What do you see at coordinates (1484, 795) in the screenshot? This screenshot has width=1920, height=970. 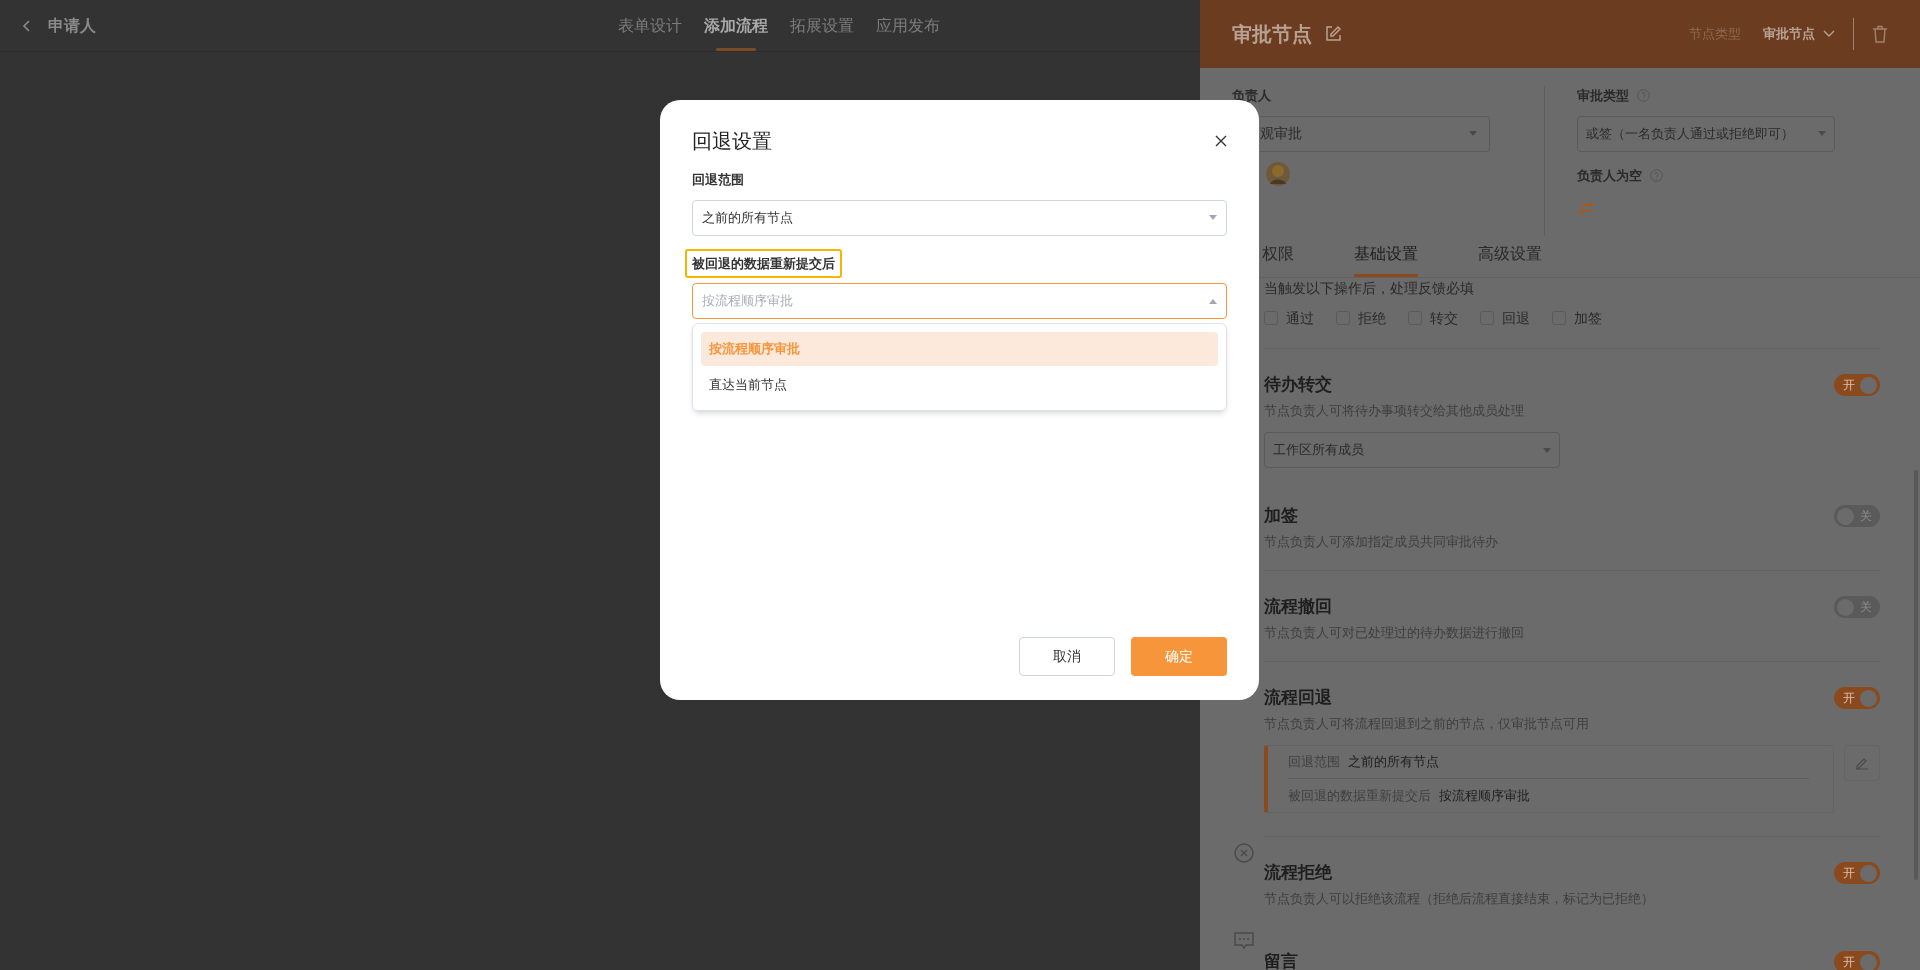 I see `summary-value: 按流程顺序审批` at bounding box center [1484, 795].